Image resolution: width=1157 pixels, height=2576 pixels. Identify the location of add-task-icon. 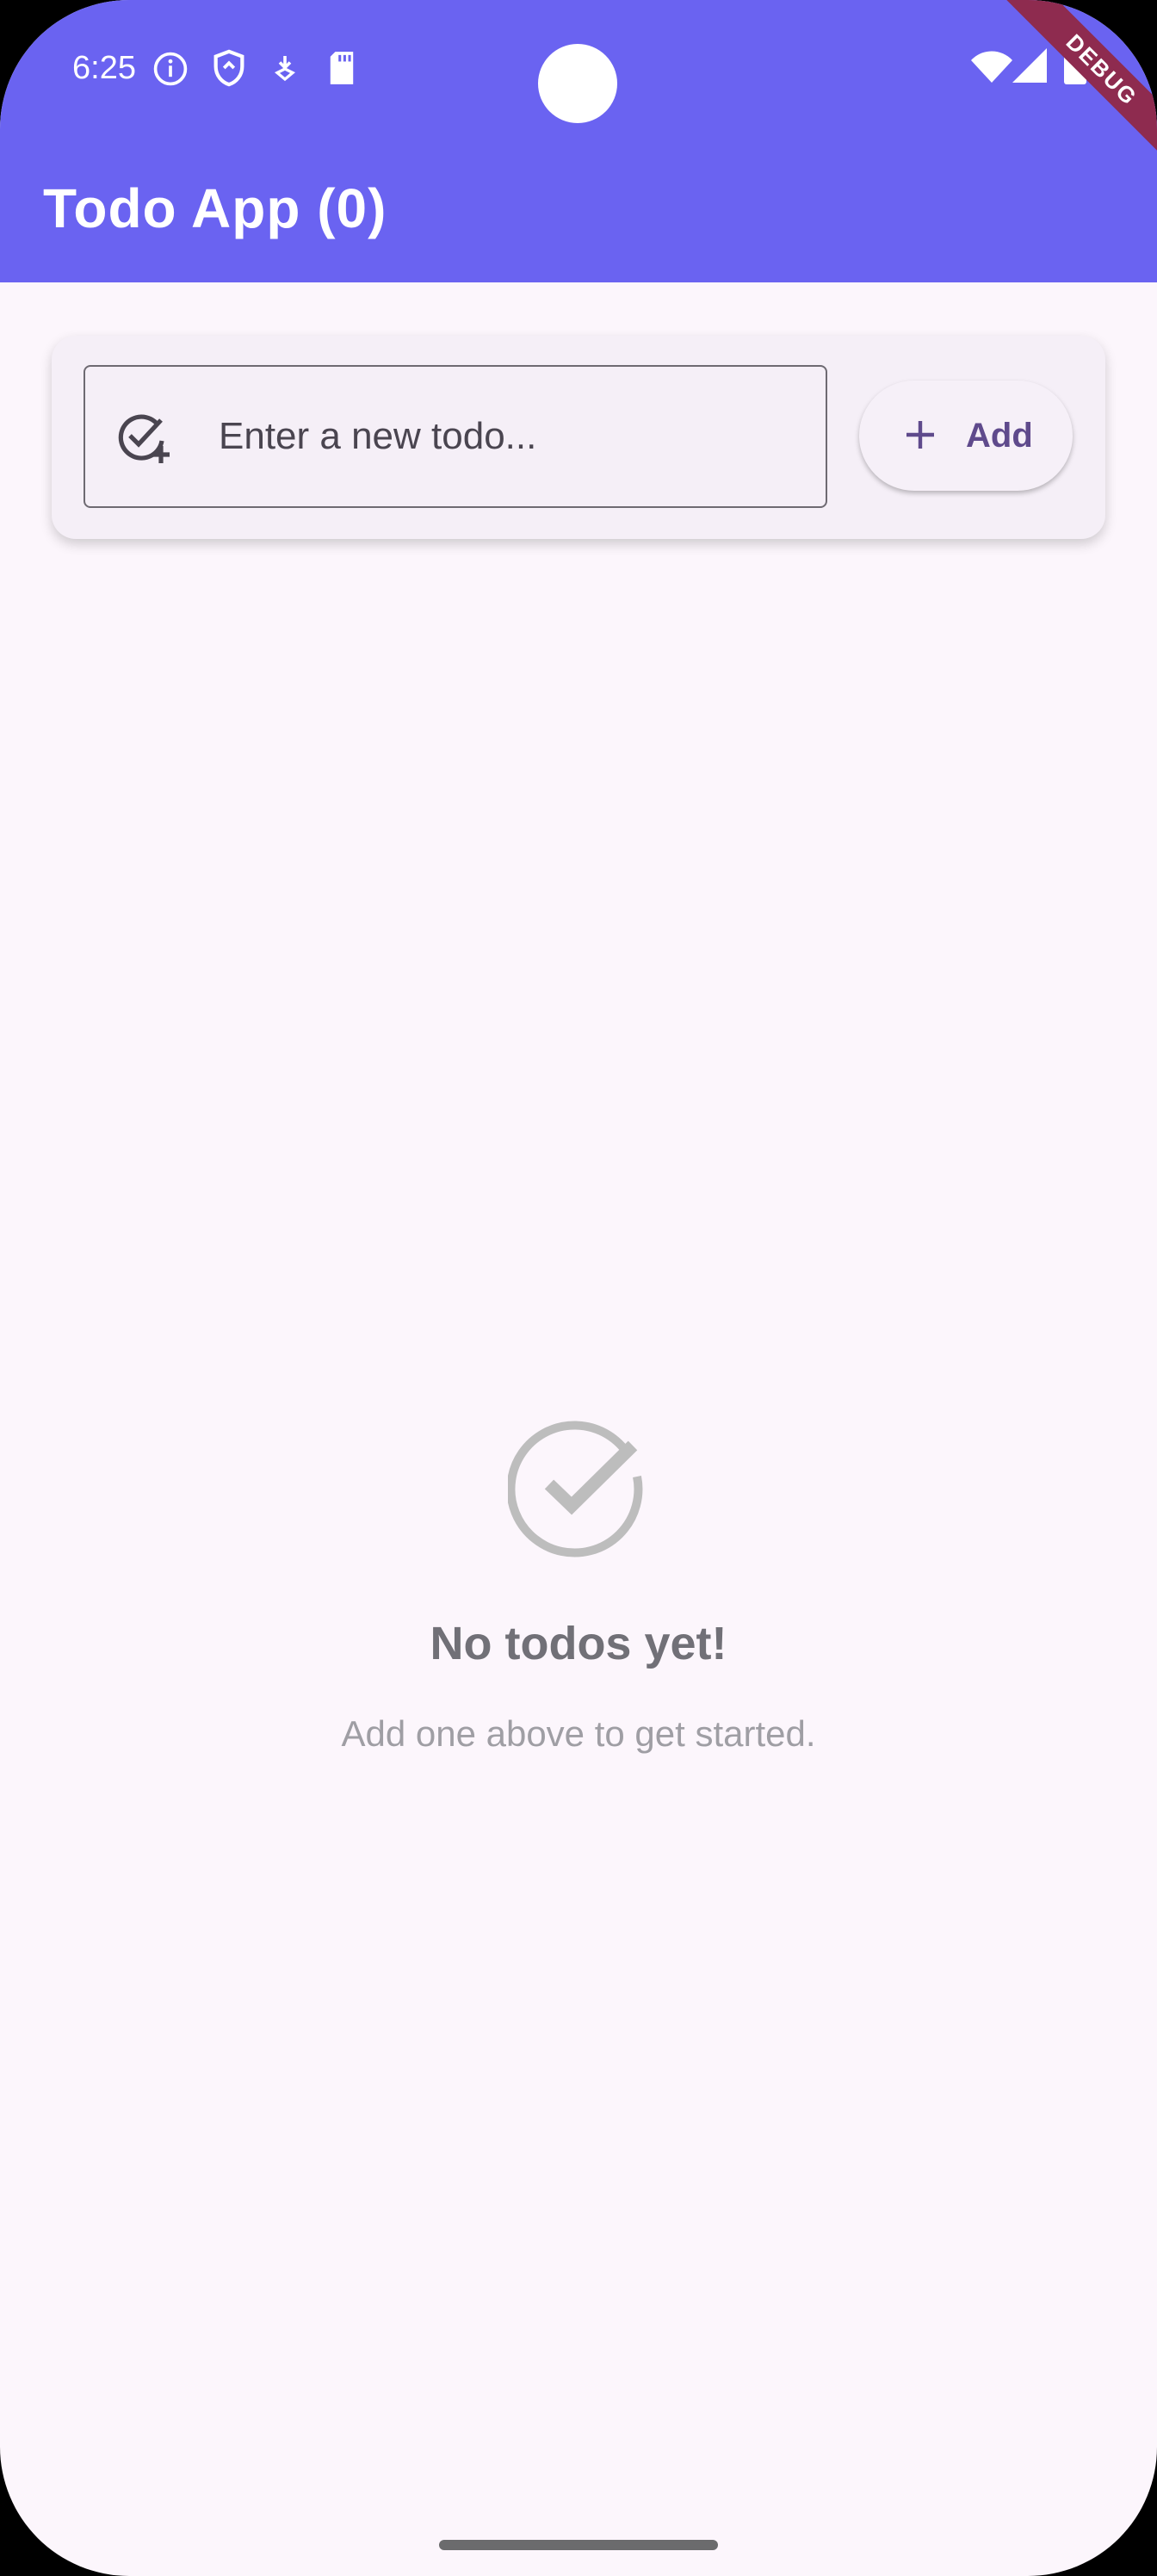
(145, 440).